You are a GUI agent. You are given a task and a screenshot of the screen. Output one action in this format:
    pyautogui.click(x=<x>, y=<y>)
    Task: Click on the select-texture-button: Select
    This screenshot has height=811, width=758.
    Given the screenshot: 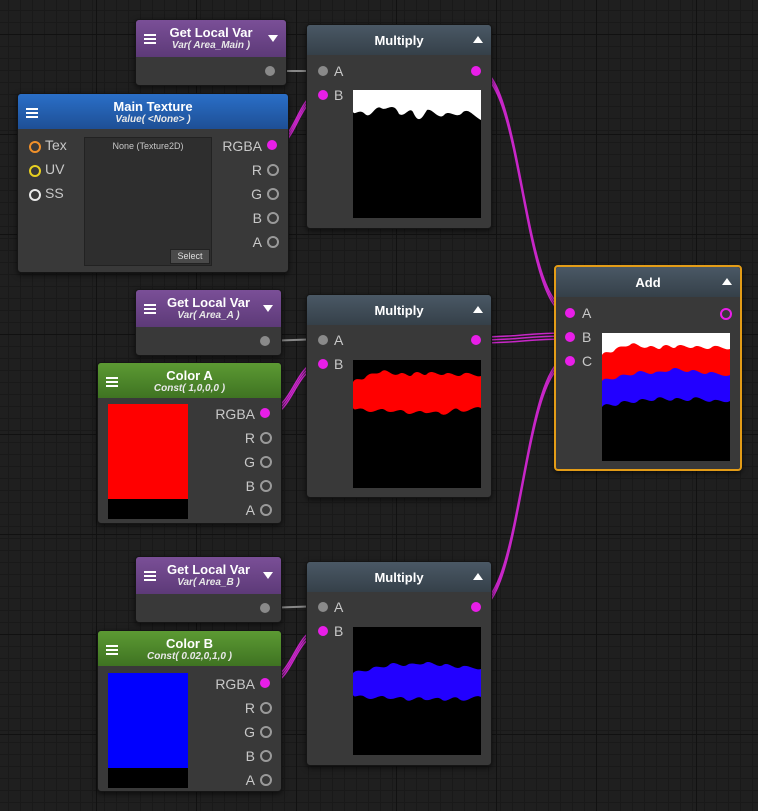 What is the action you would take?
    pyautogui.click(x=190, y=256)
    